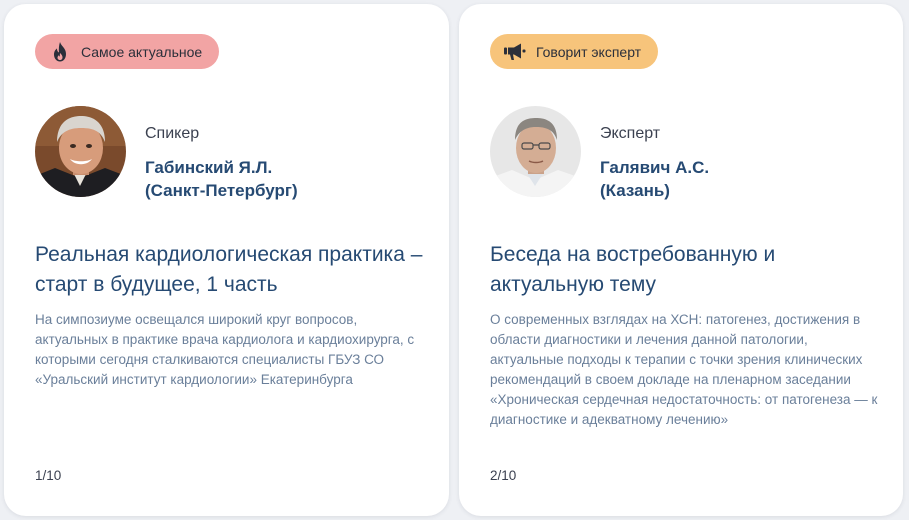 Image resolution: width=909 pixels, height=520 pixels. I want to click on speaker-avatar, so click(80, 151).